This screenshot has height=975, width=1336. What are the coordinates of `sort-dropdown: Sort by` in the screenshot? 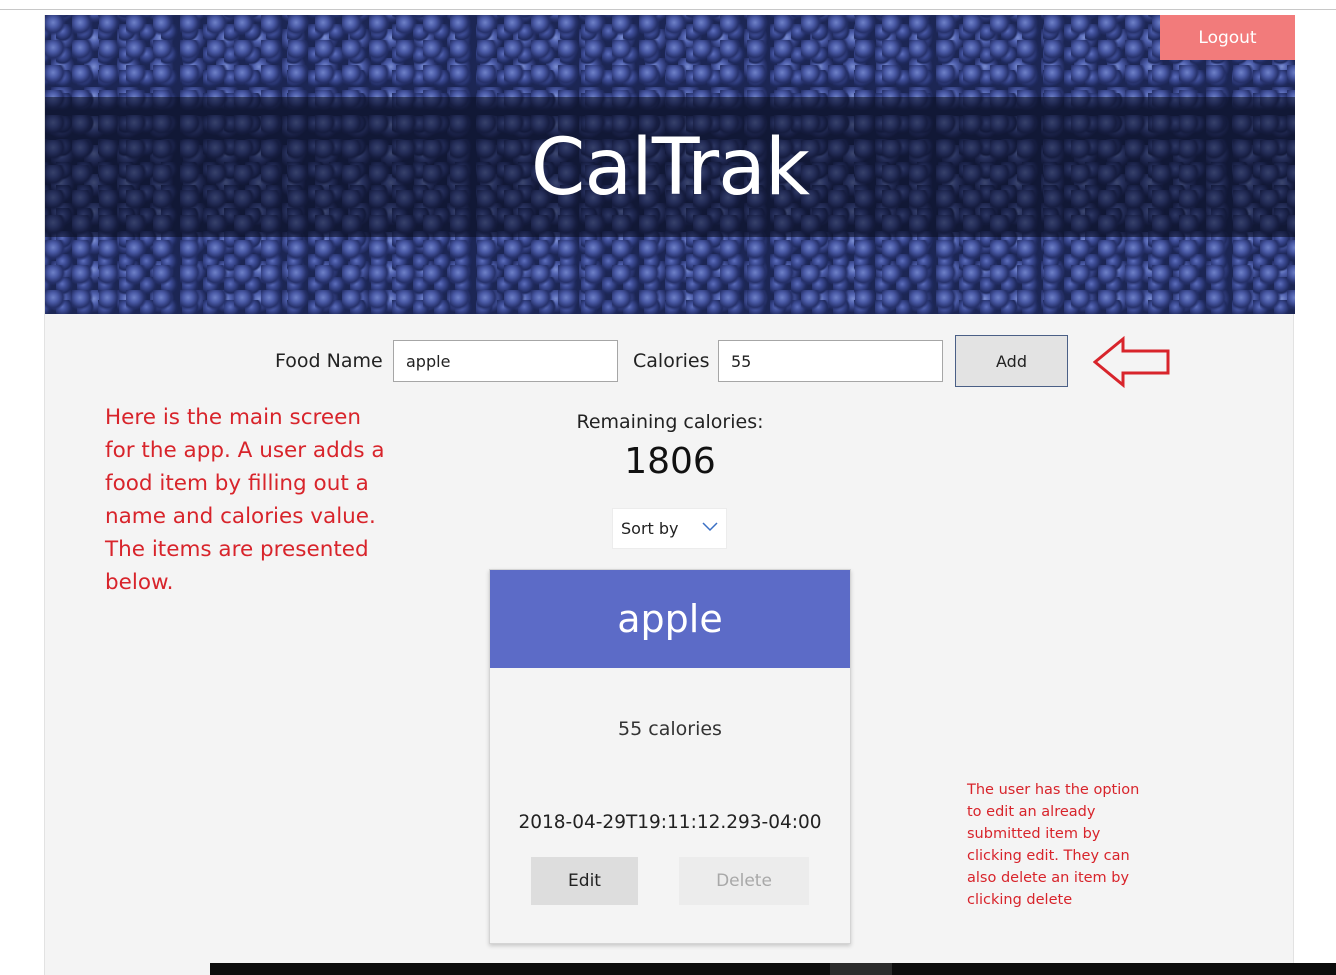 It's located at (669, 528).